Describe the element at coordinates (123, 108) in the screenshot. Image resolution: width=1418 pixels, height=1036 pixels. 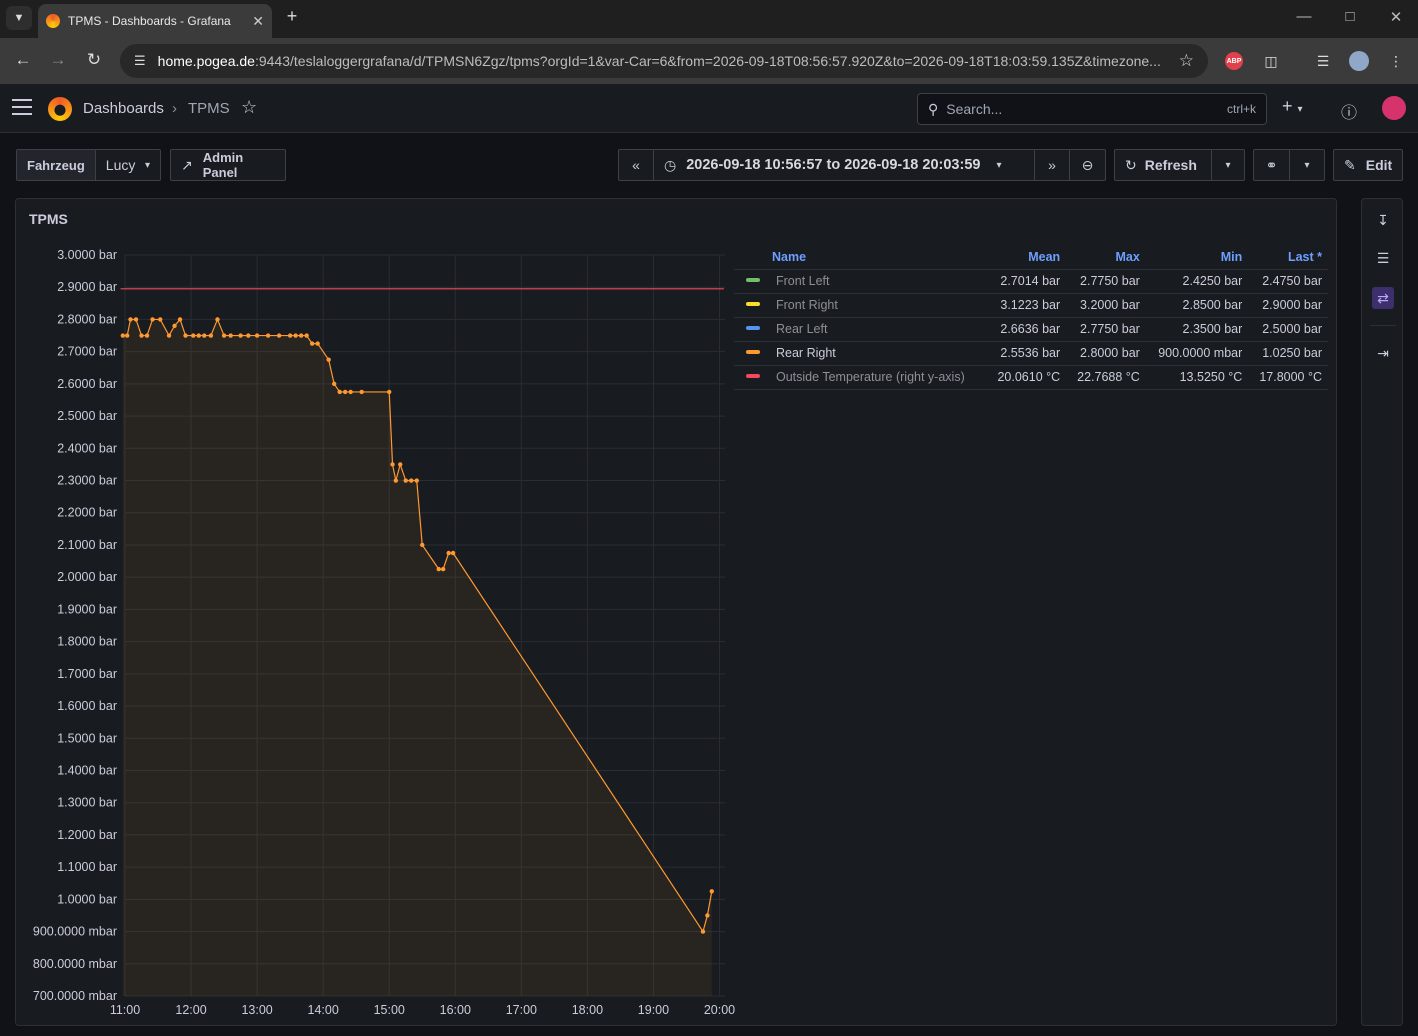
I see `breadcrumb-dashboards: Dashboards` at that location.